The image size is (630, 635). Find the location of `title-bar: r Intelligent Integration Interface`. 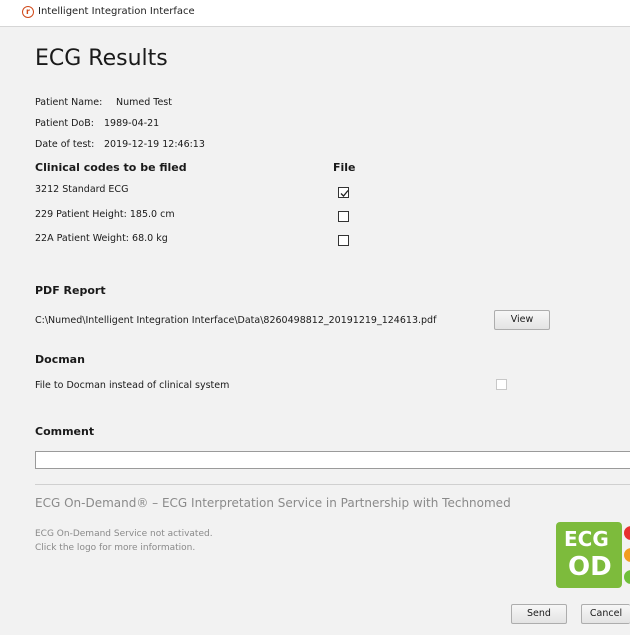

title-bar: r Intelligent Integration Interface is located at coordinates (315, 13).